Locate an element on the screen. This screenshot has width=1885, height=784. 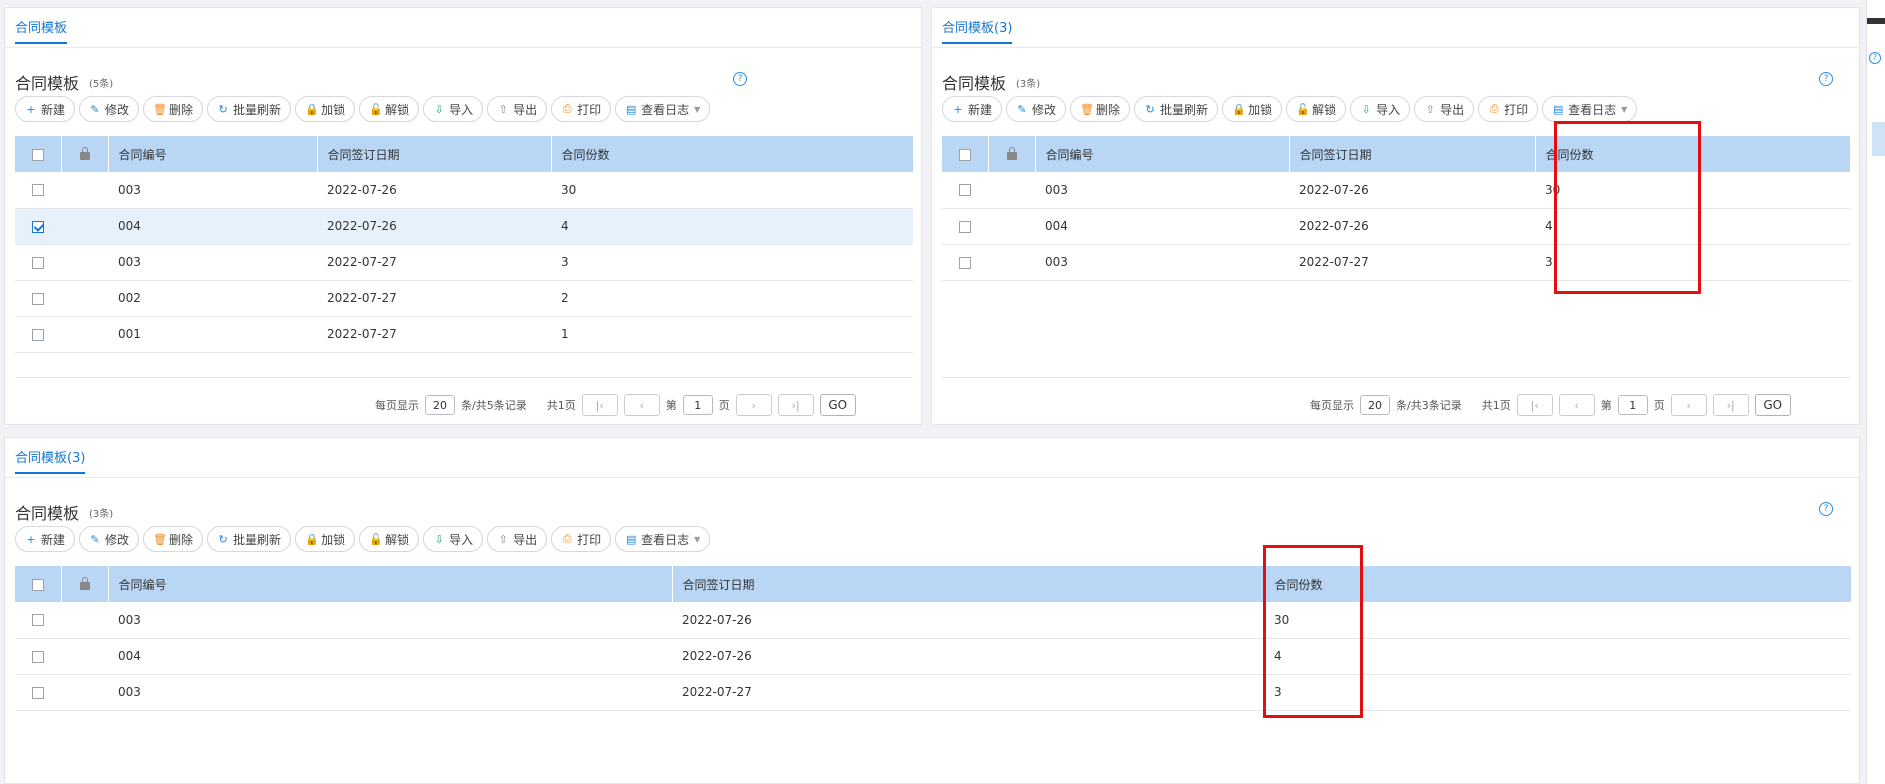
tab-contract-template: 合同模板 is located at coordinates (41, 30).